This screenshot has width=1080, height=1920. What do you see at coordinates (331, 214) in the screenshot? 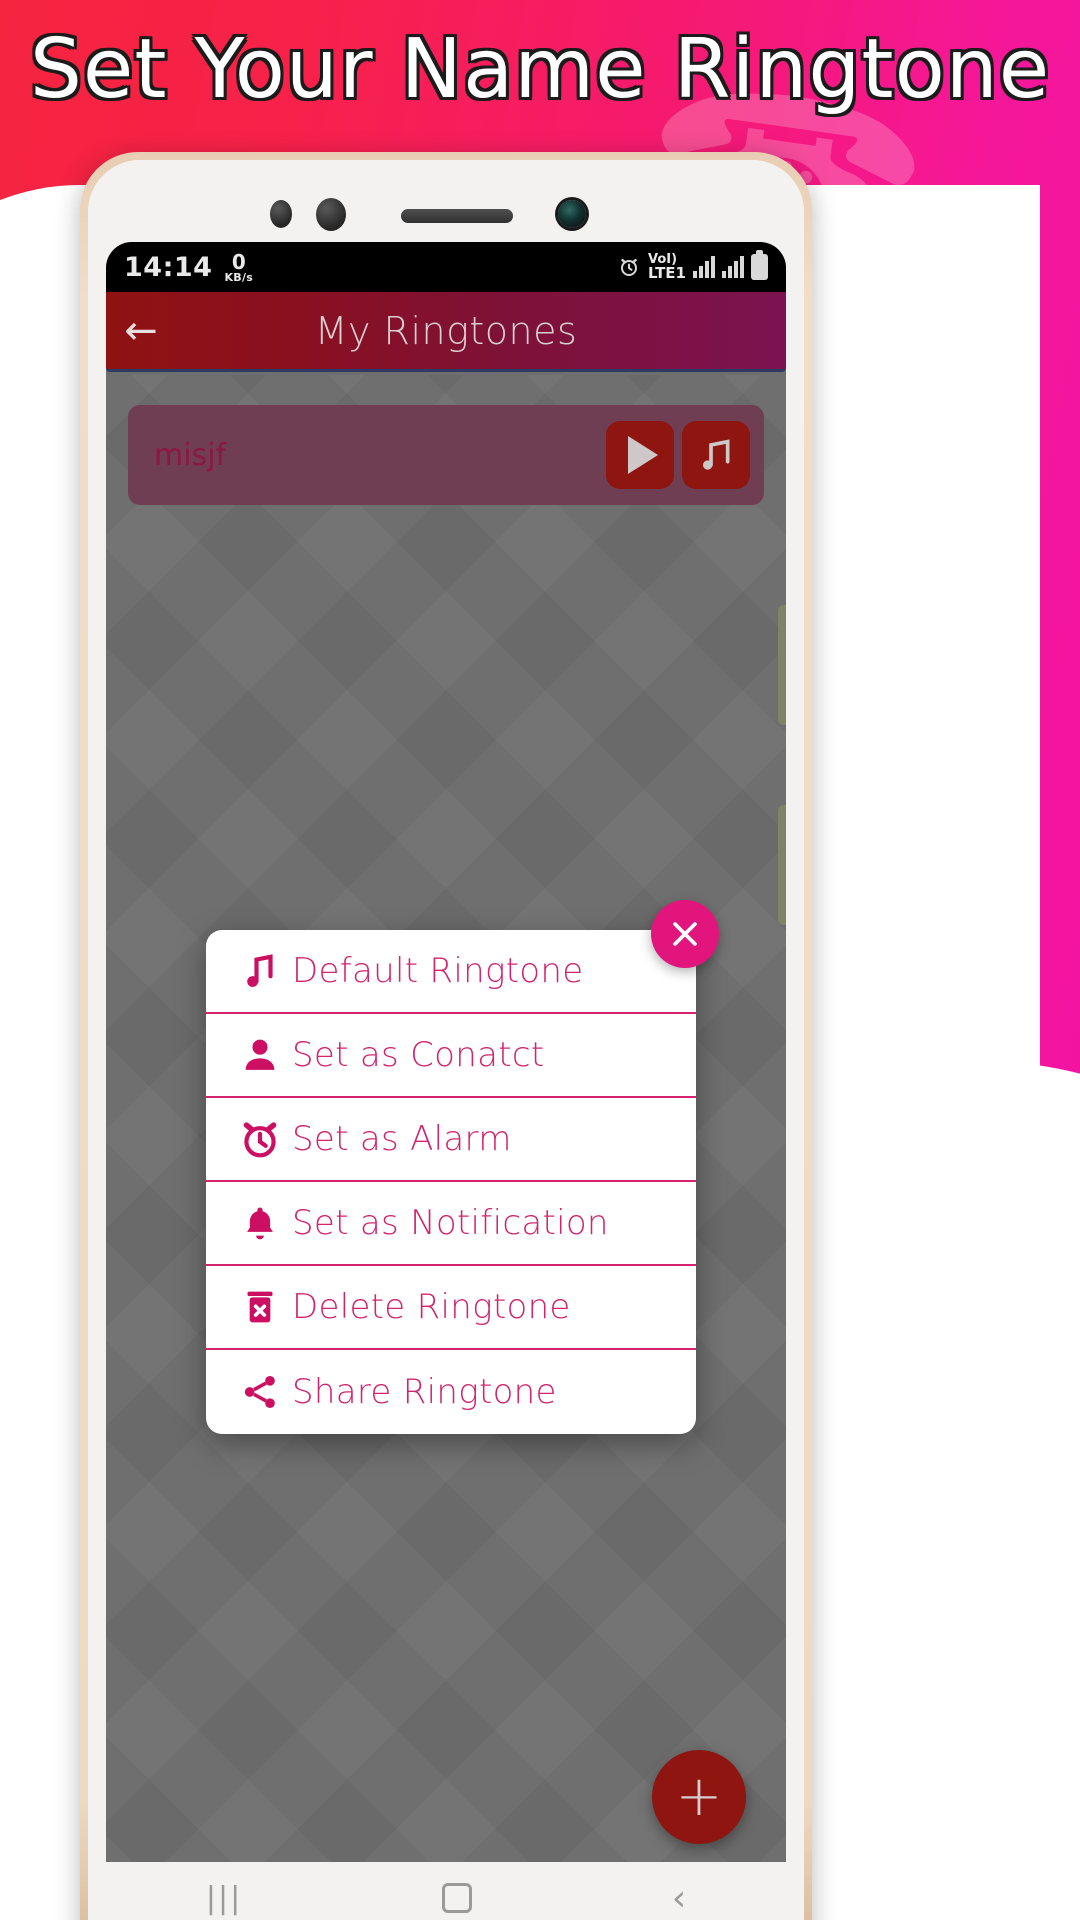
I see `light-sensor-icon` at bounding box center [331, 214].